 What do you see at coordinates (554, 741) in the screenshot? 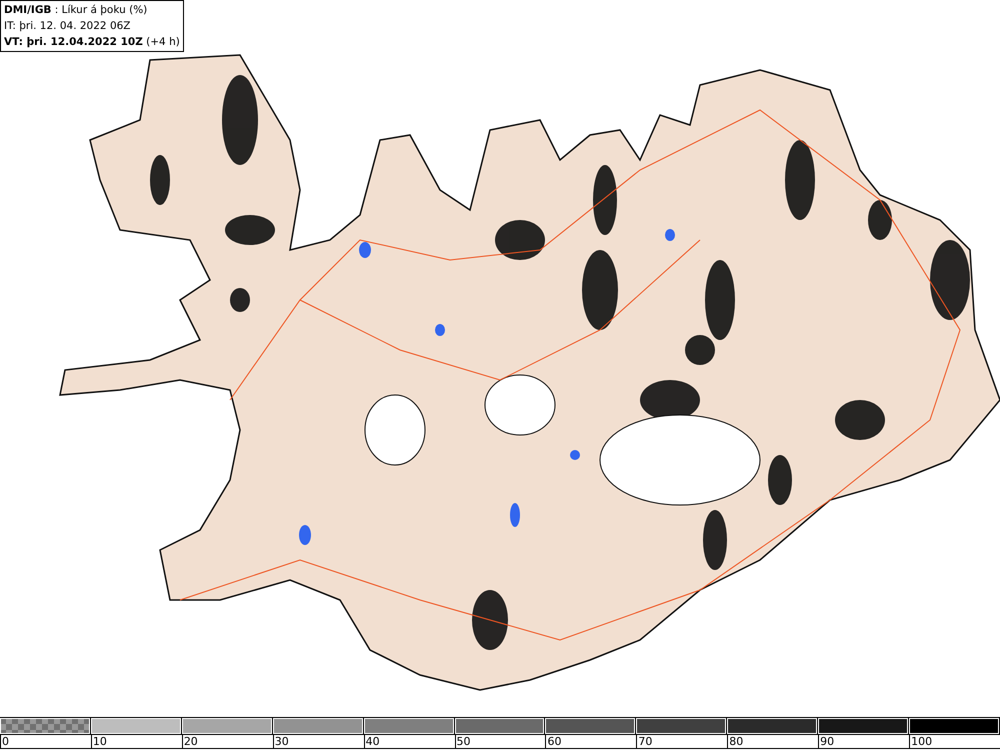
I see `legend-label: 60` at bounding box center [554, 741].